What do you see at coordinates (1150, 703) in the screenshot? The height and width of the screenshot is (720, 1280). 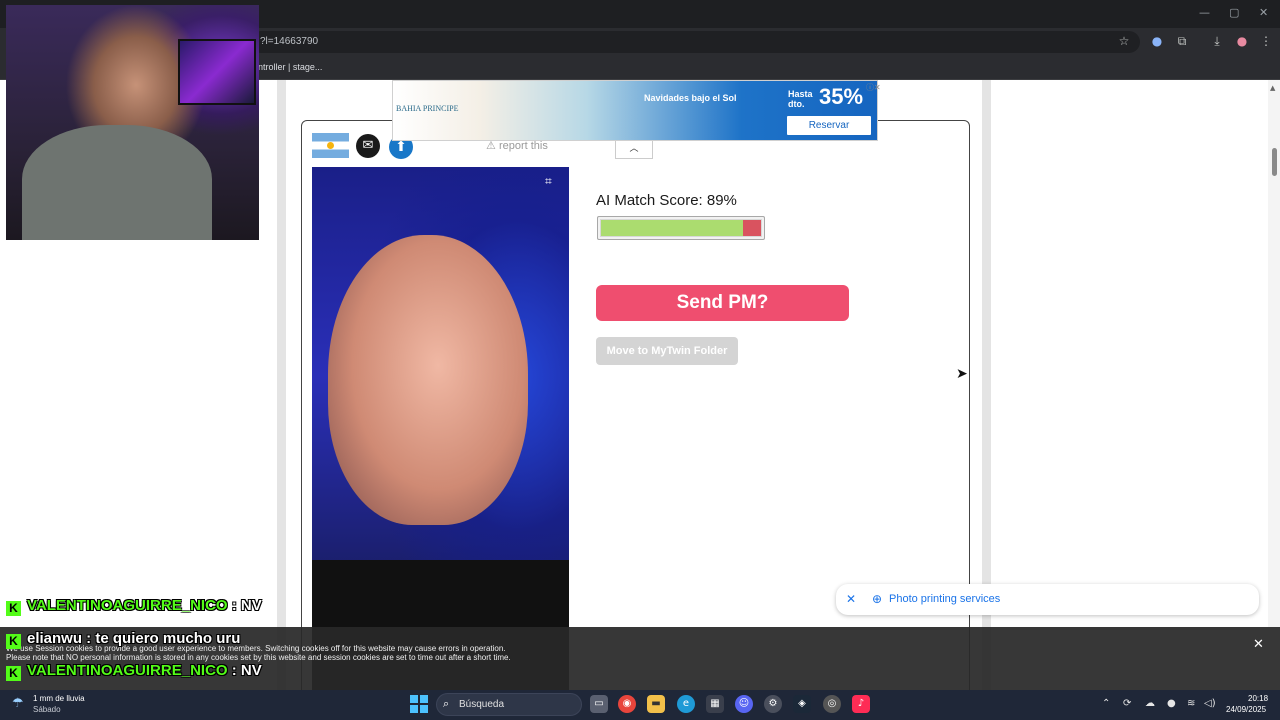 I see `cloud-icon: ☁` at bounding box center [1150, 703].